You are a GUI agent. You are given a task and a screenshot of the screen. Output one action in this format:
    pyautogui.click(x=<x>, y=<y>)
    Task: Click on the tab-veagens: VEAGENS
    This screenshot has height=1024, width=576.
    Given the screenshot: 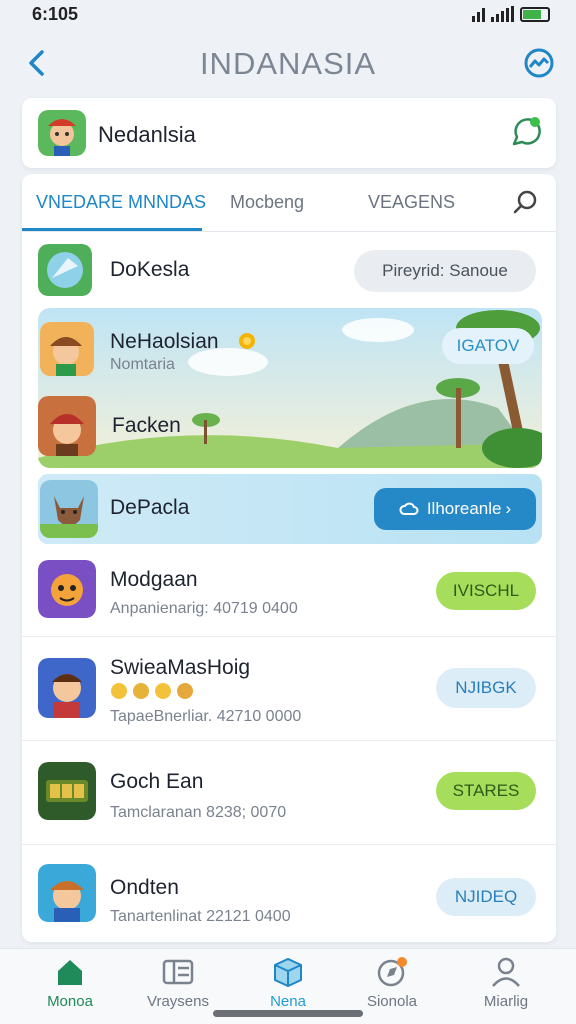 What is the action you would take?
    pyautogui.click(x=411, y=202)
    